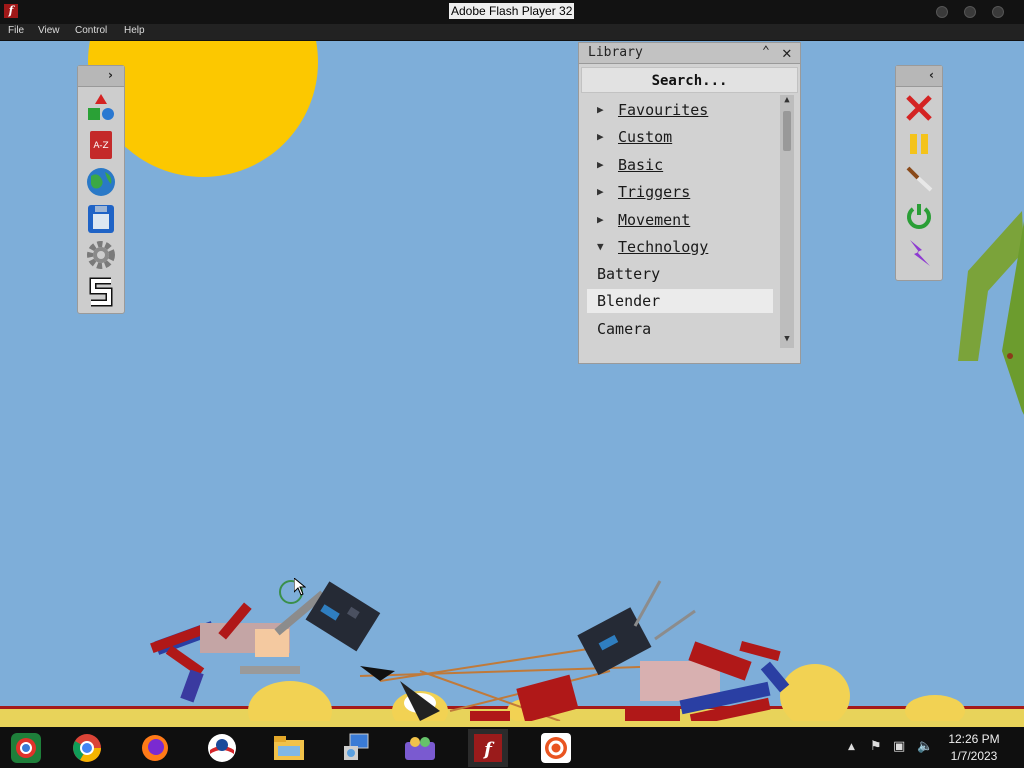 The width and height of the screenshot is (1024, 768). I want to click on obama-icon, so click(222, 748).